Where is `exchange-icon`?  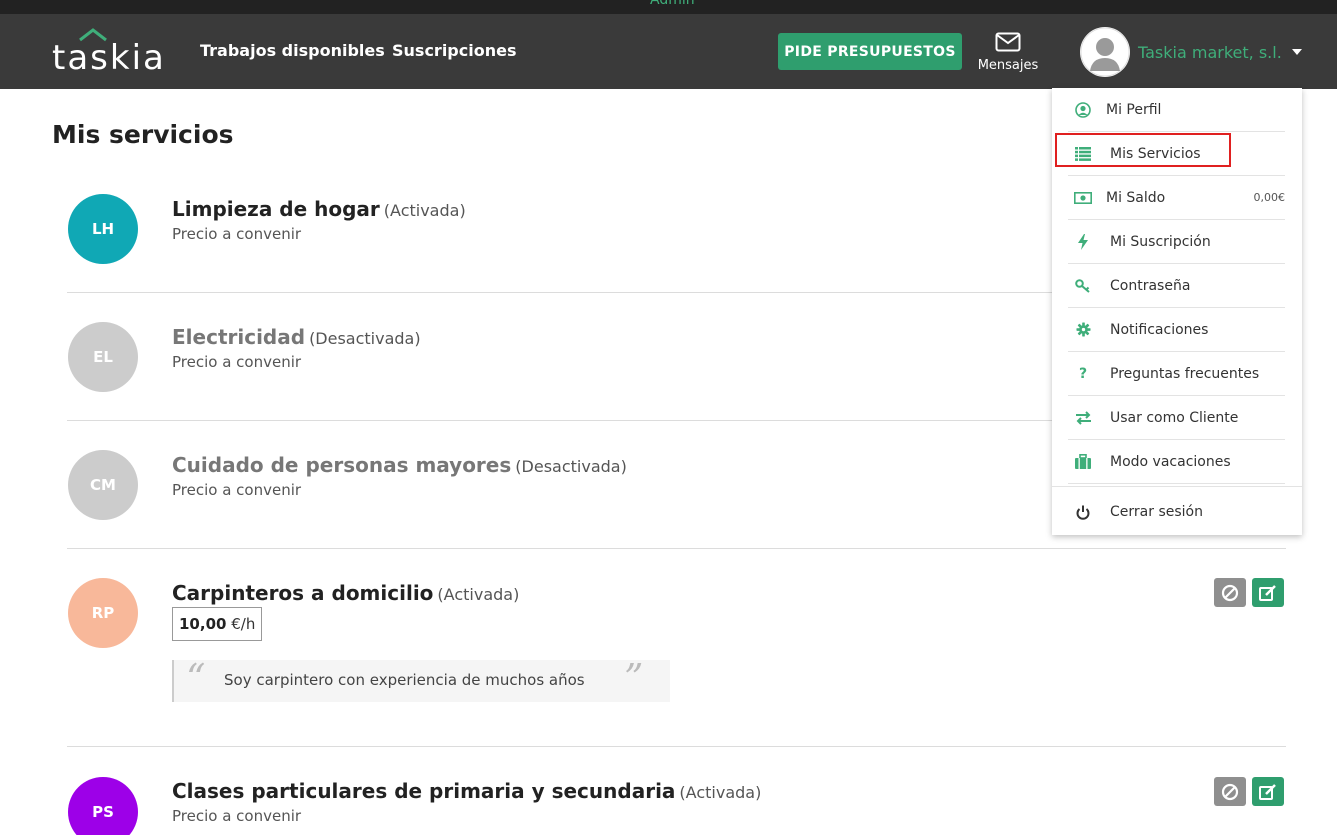
exchange-icon is located at coordinates (1083, 417).